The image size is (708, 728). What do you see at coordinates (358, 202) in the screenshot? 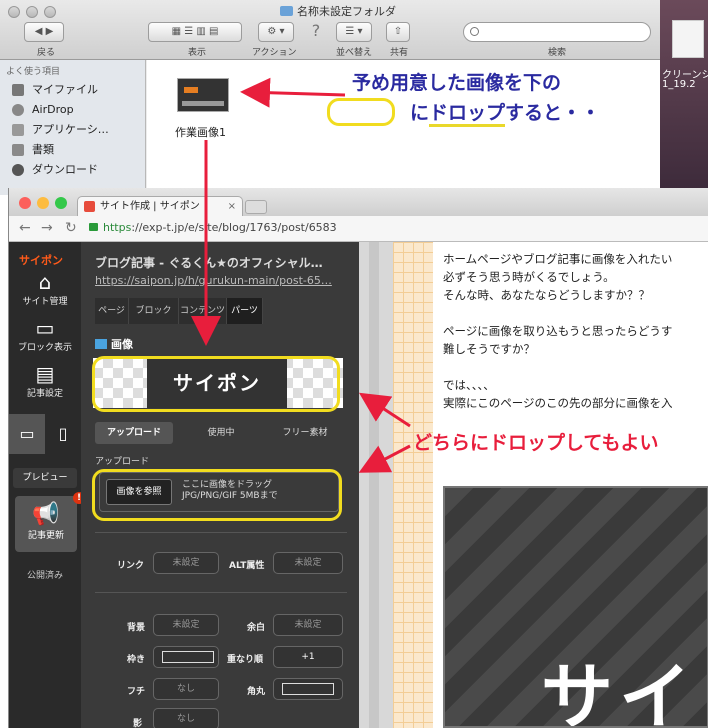
I see `tab-bar: サイト作成 | サイポン ×` at bounding box center [358, 202].